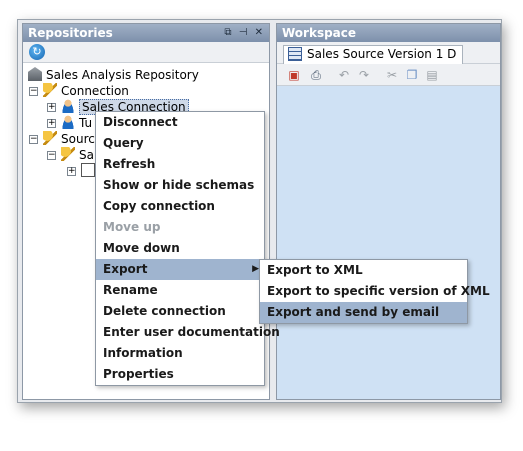 The width and height of the screenshot is (523, 451). Describe the element at coordinates (86, 155) in the screenshot. I see `tree-node-label: Sa` at that location.